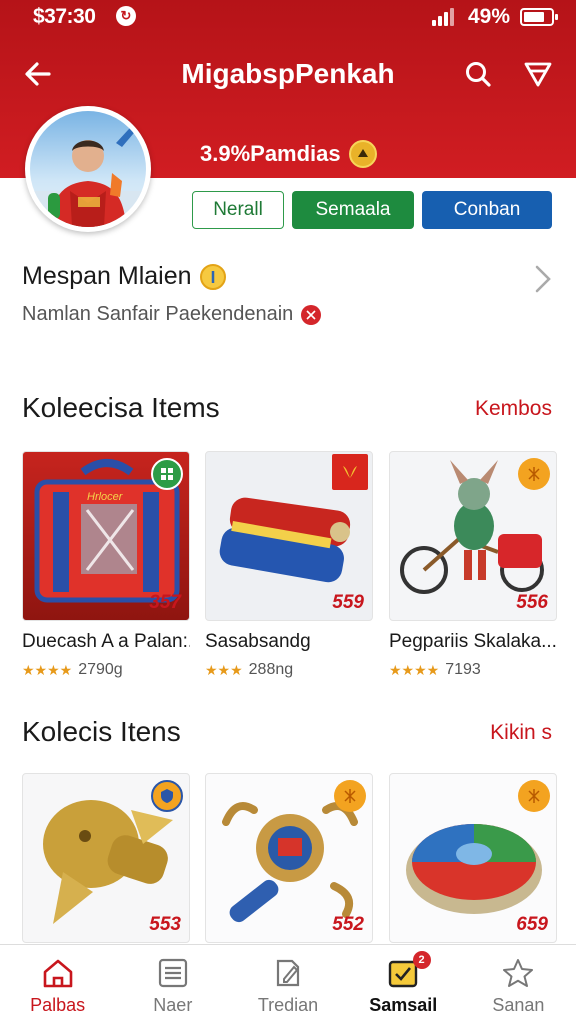  What do you see at coordinates (212, 276) in the screenshot?
I see `verified-icon` at bounding box center [212, 276].